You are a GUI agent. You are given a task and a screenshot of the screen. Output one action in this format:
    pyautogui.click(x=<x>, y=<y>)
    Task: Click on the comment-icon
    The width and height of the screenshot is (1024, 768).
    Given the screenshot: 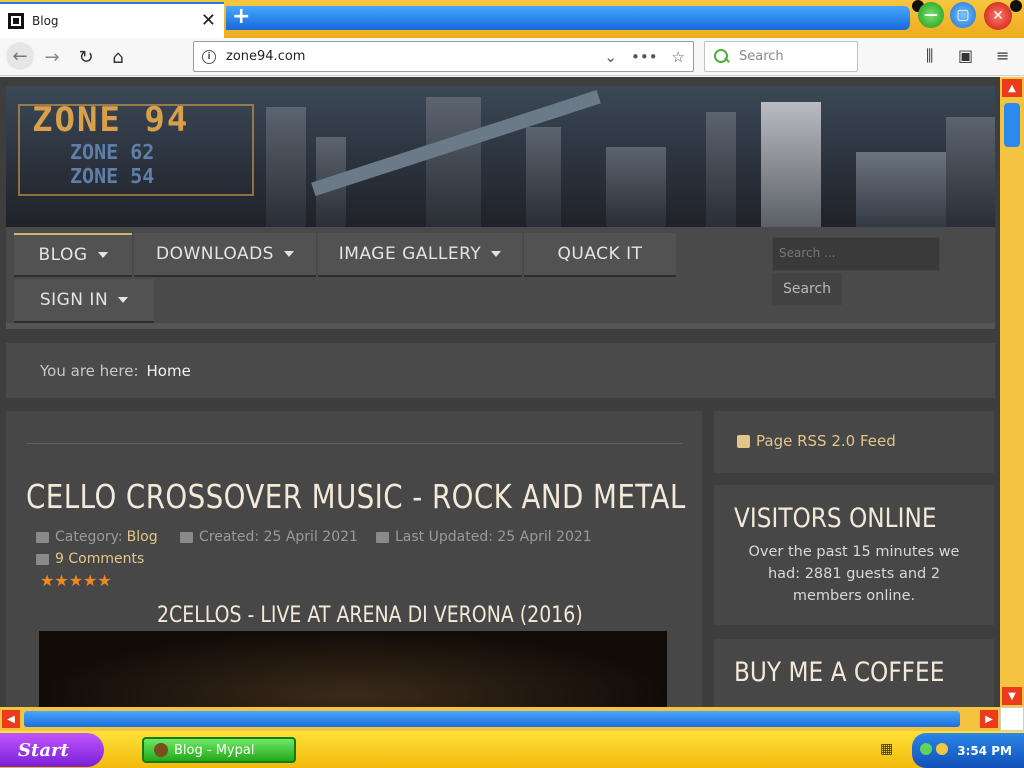 What is the action you would take?
    pyautogui.click(x=42, y=559)
    